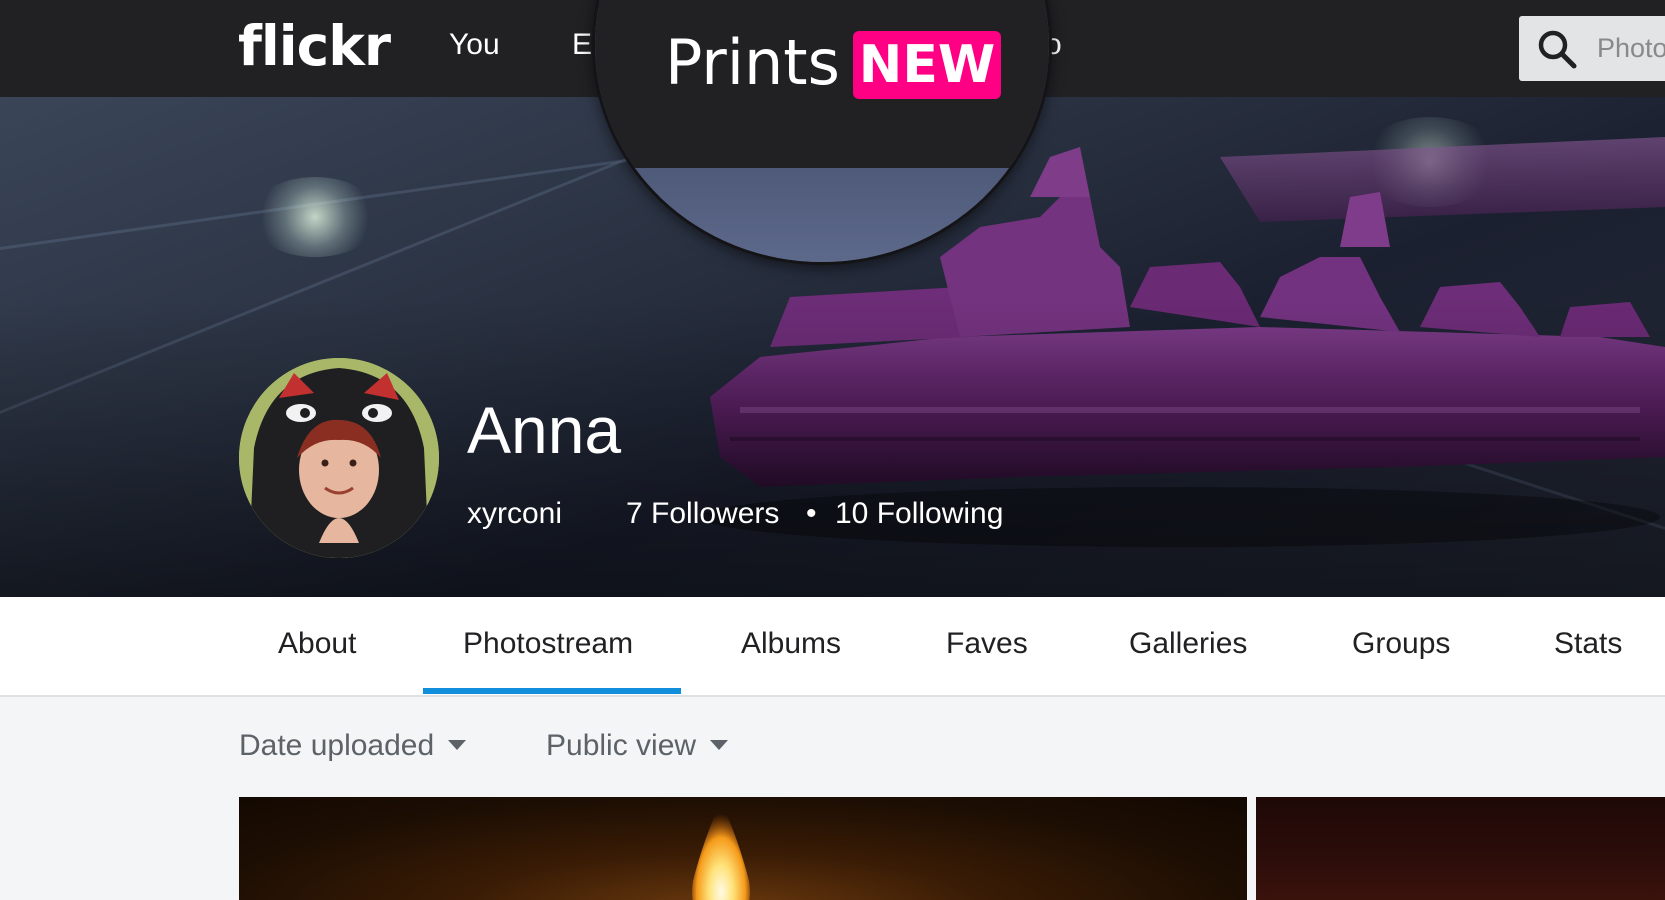 The width and height of the screenshot is (1665, 900). Describe the element at coordinates (1592, 48) in the screenshot. I see `search-box` at that location.